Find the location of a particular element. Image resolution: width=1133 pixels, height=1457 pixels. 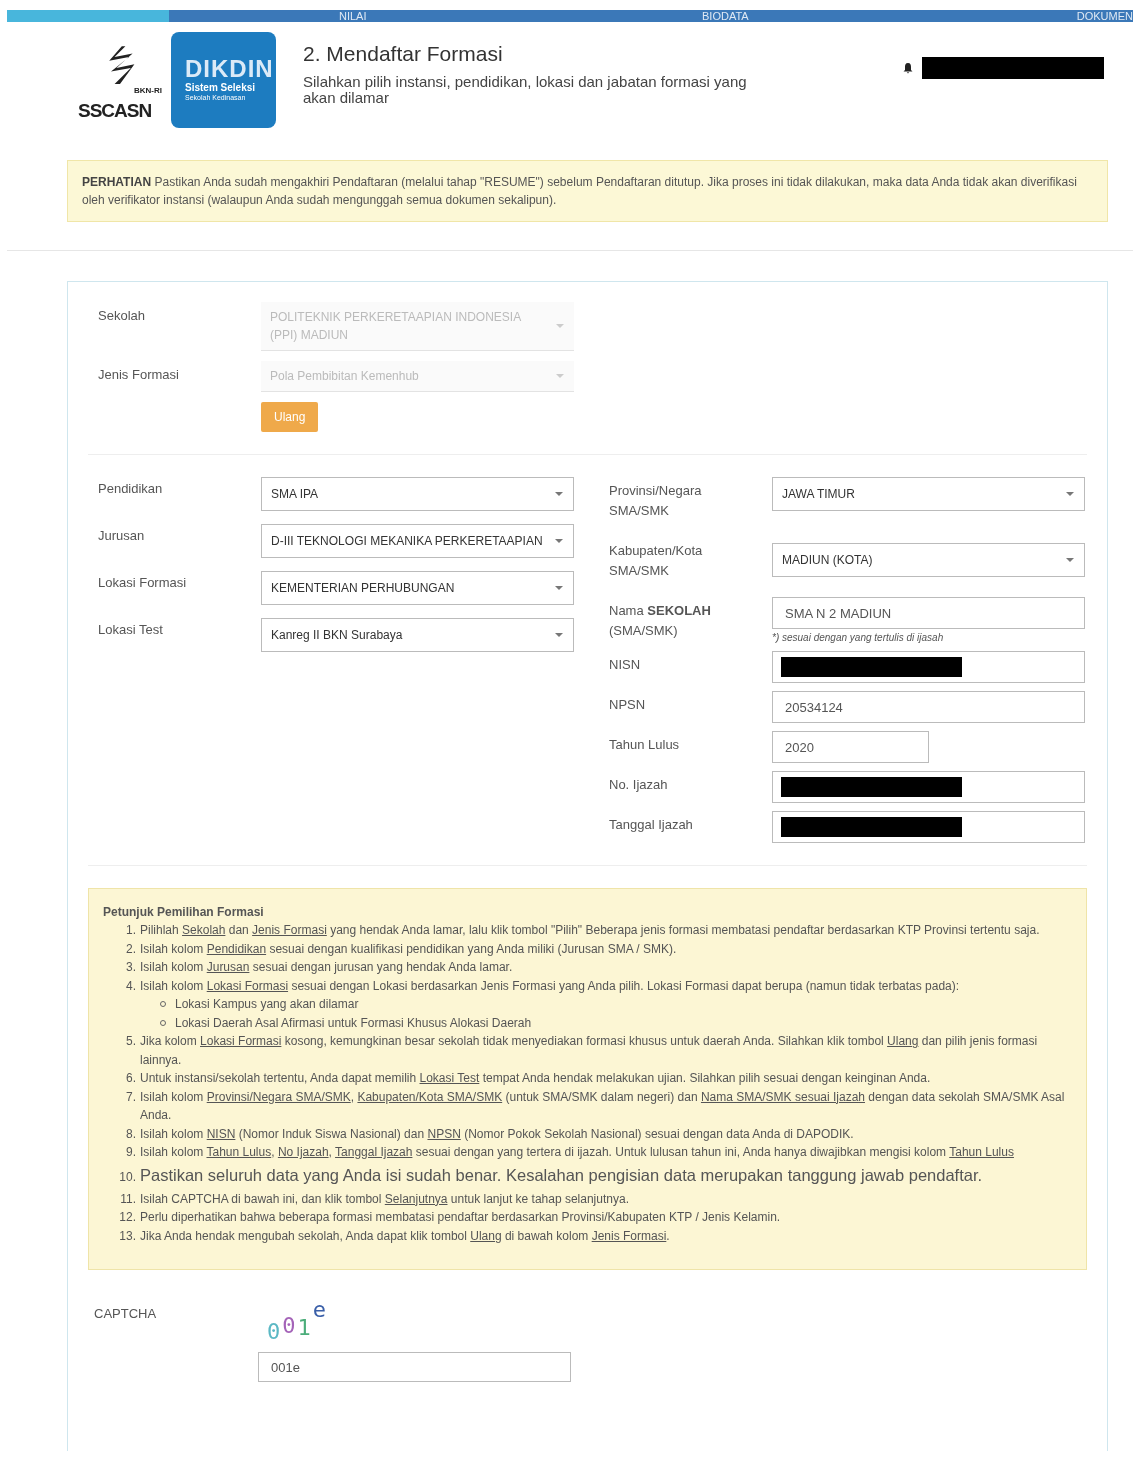

page-title: 2. Mendaftar Formasi is located at coordinates (403, 54).